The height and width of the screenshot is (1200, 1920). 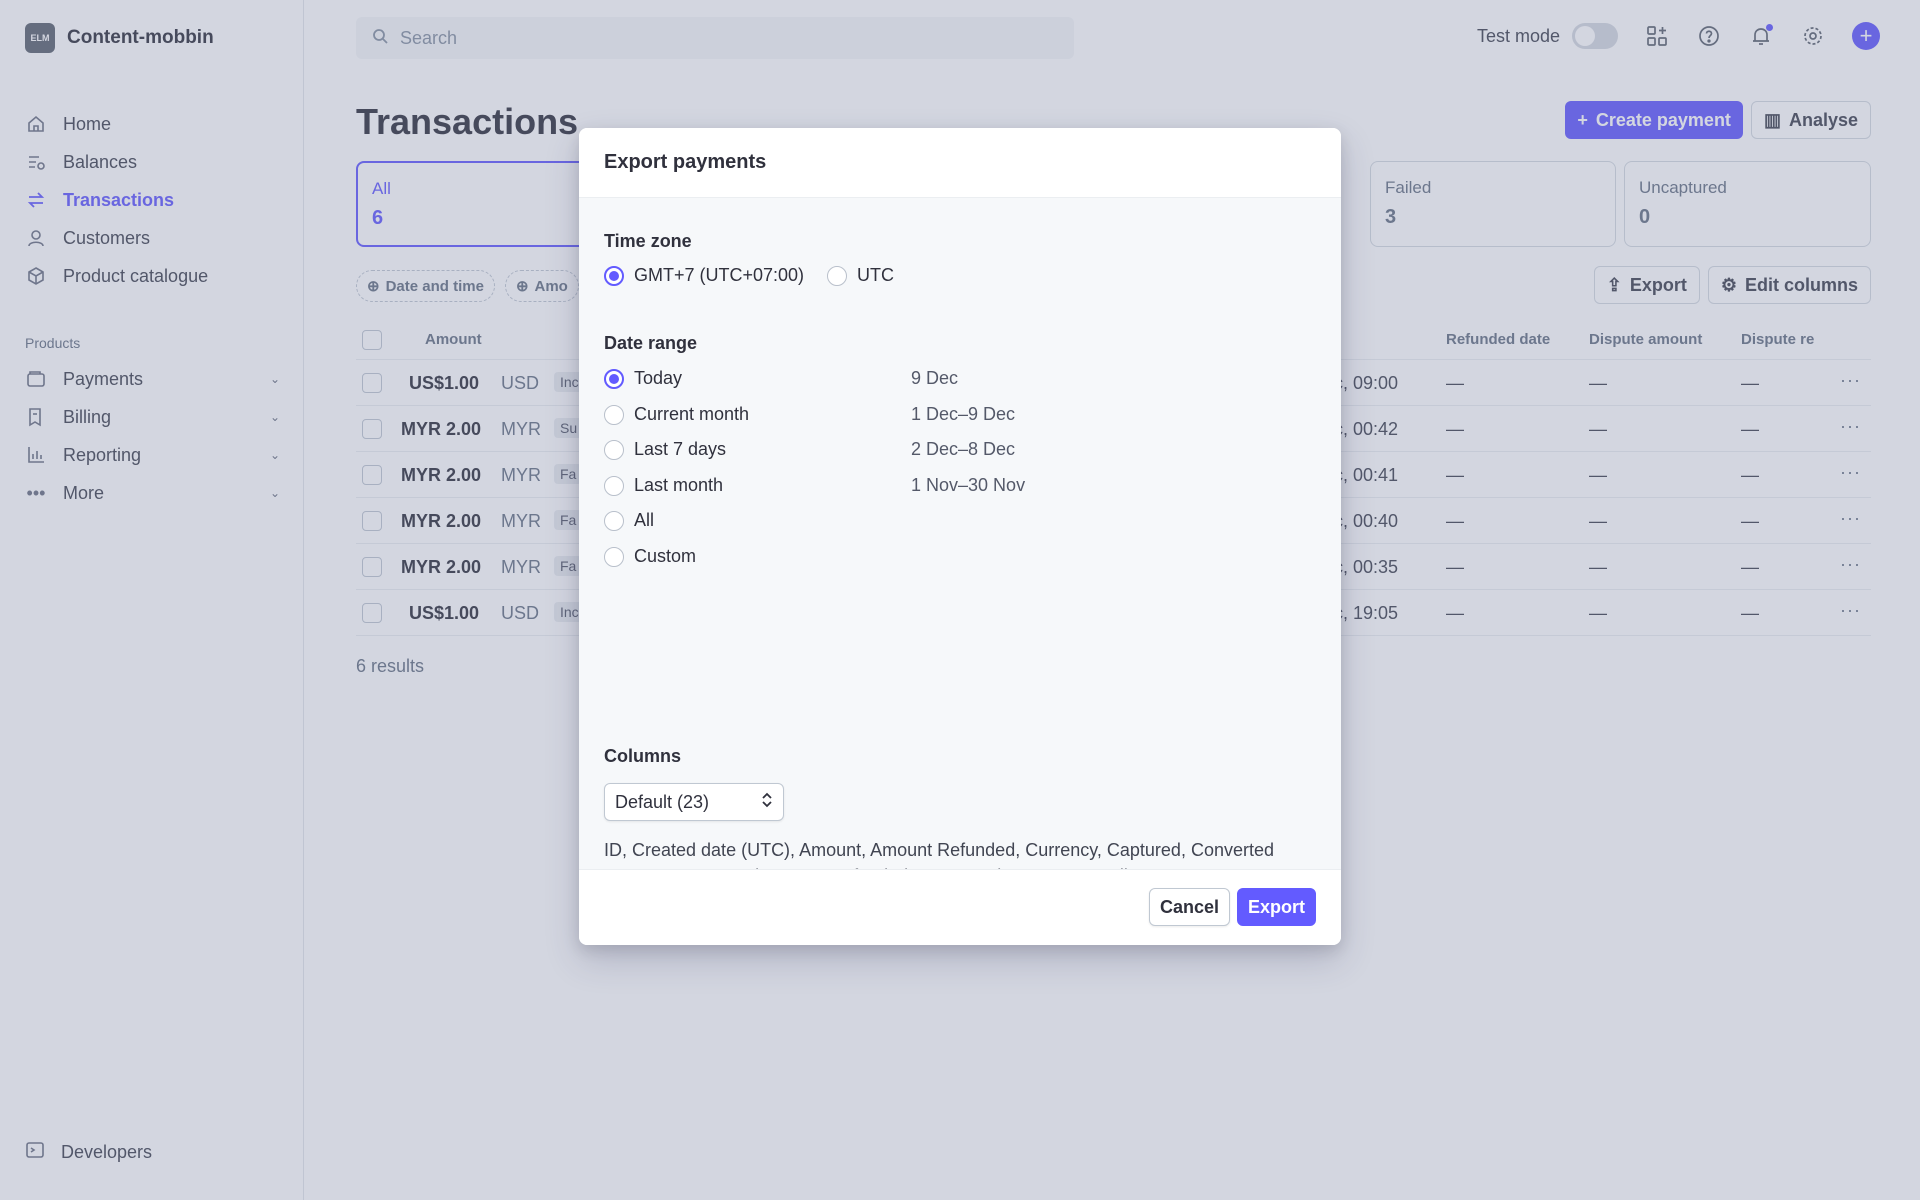 What do you see at coordinates (968, 485) in the screenshot?
I see `date-range-value: 1 Nov–30 Nov` at bounding box center [968, 485].